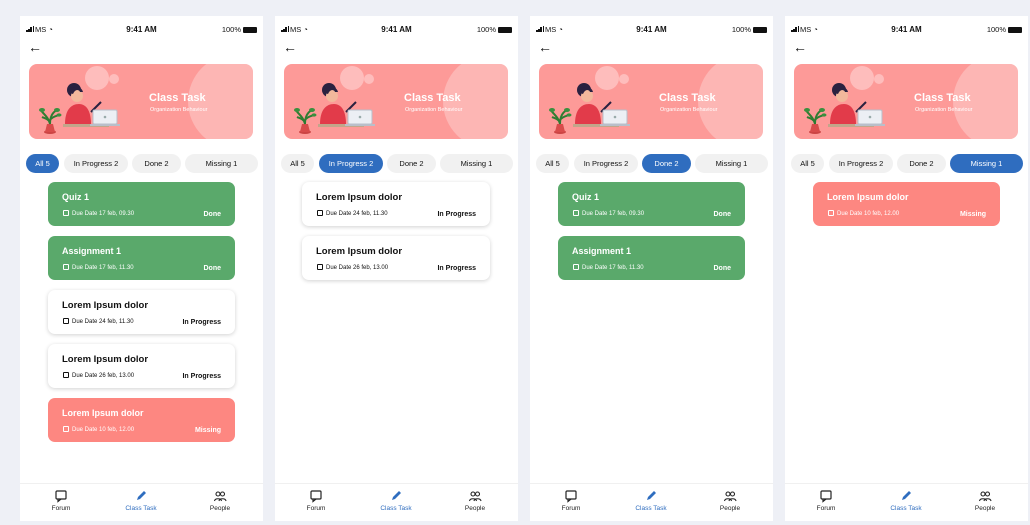 This screenshot has width=1030, height=525. I want to click on task-due: Due Date 26 feb, 13.00, so click(352, 267).